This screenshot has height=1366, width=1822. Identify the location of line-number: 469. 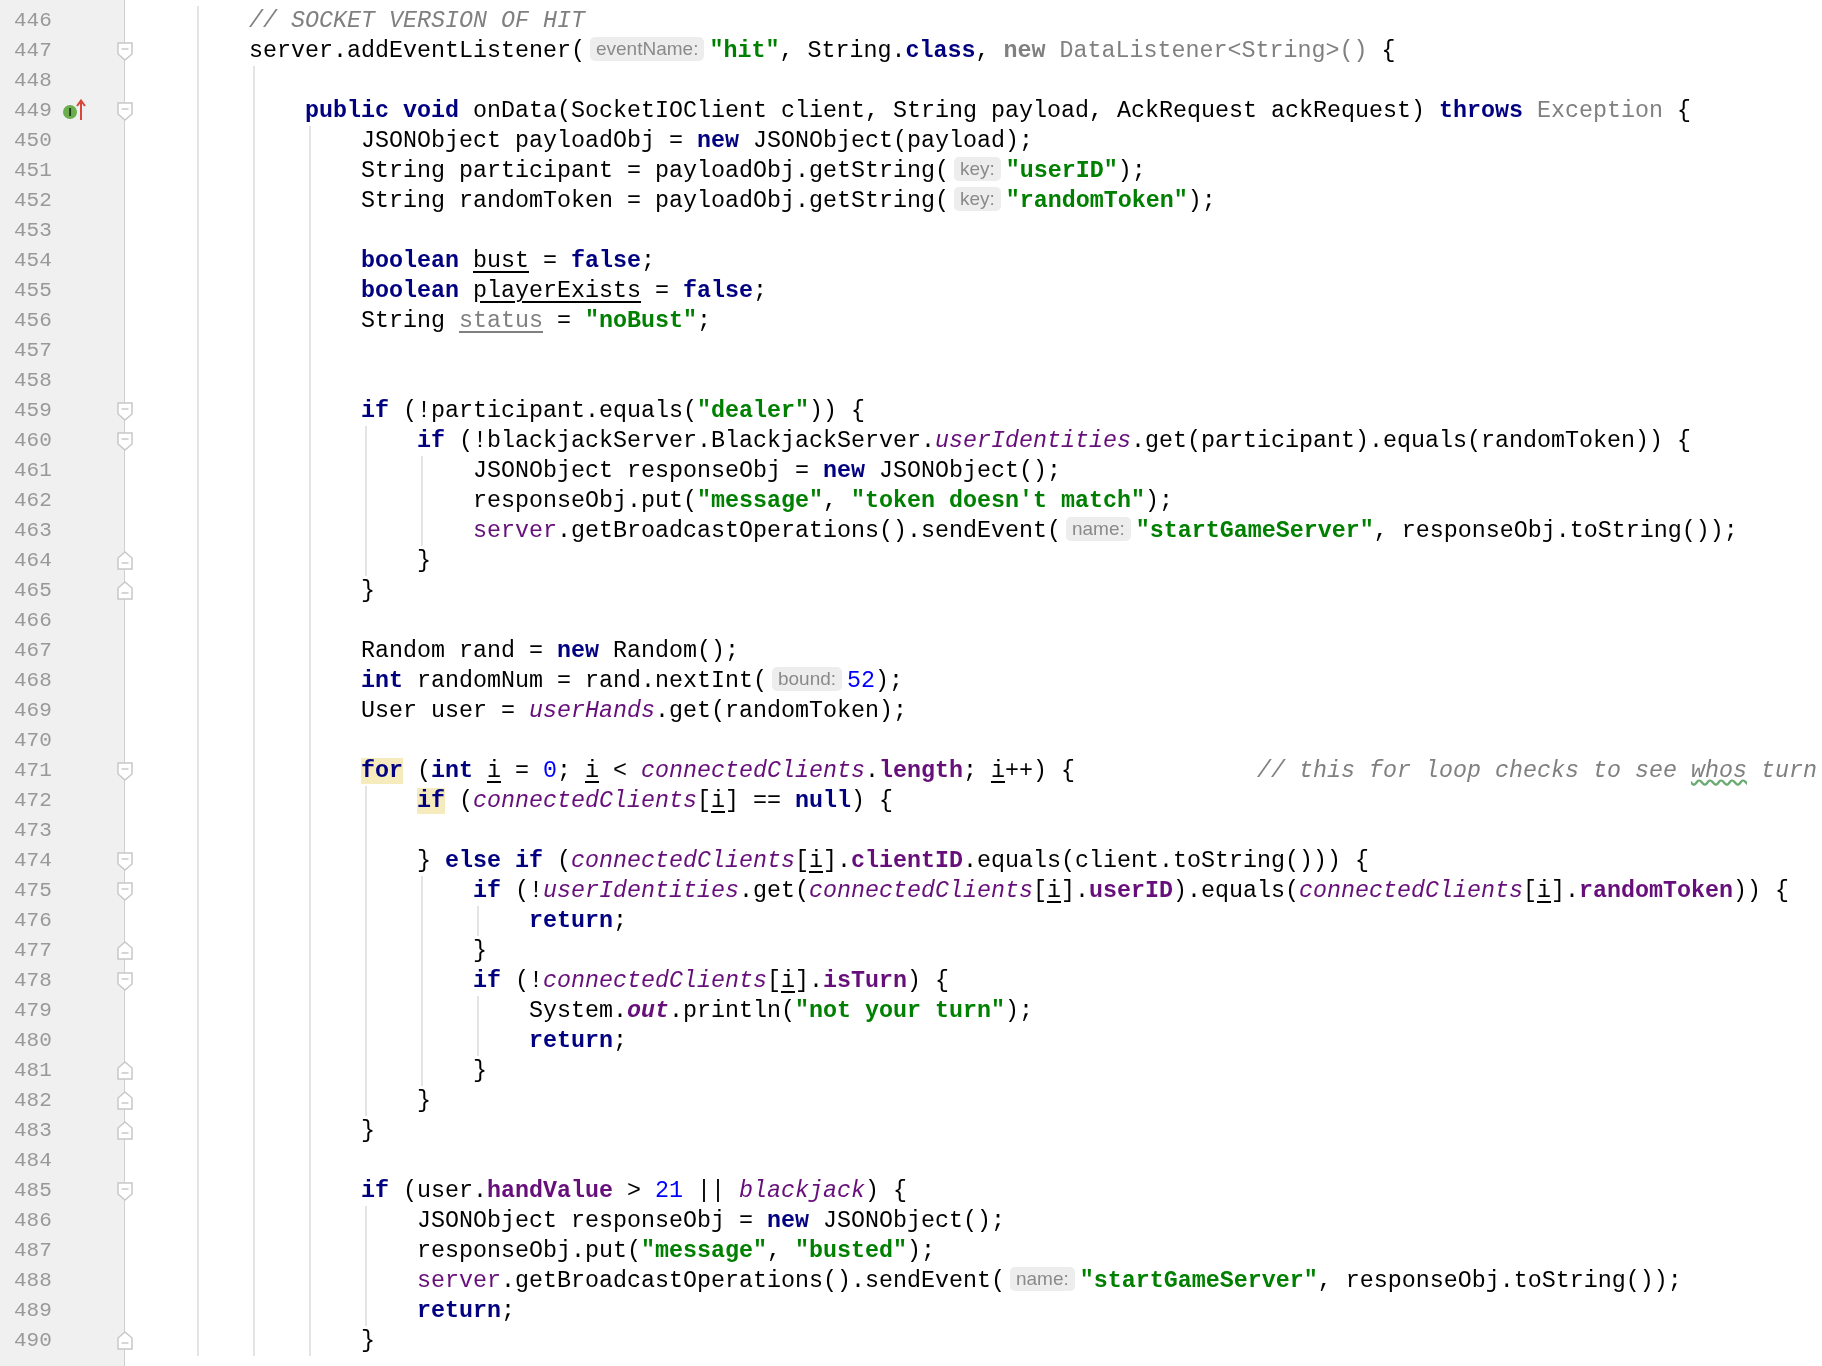
(33, 711).